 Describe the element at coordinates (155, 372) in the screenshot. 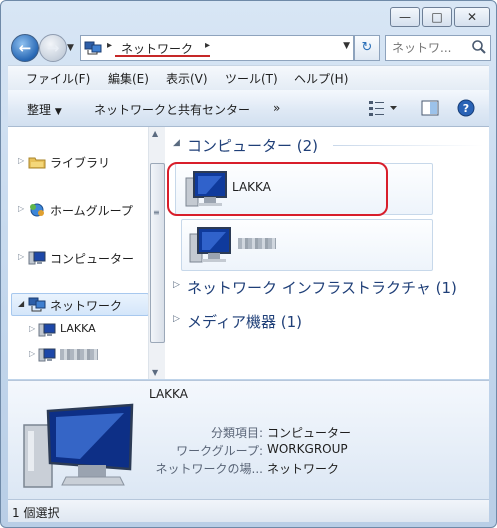

I see `scroll-down-icon: ▼` at that location.